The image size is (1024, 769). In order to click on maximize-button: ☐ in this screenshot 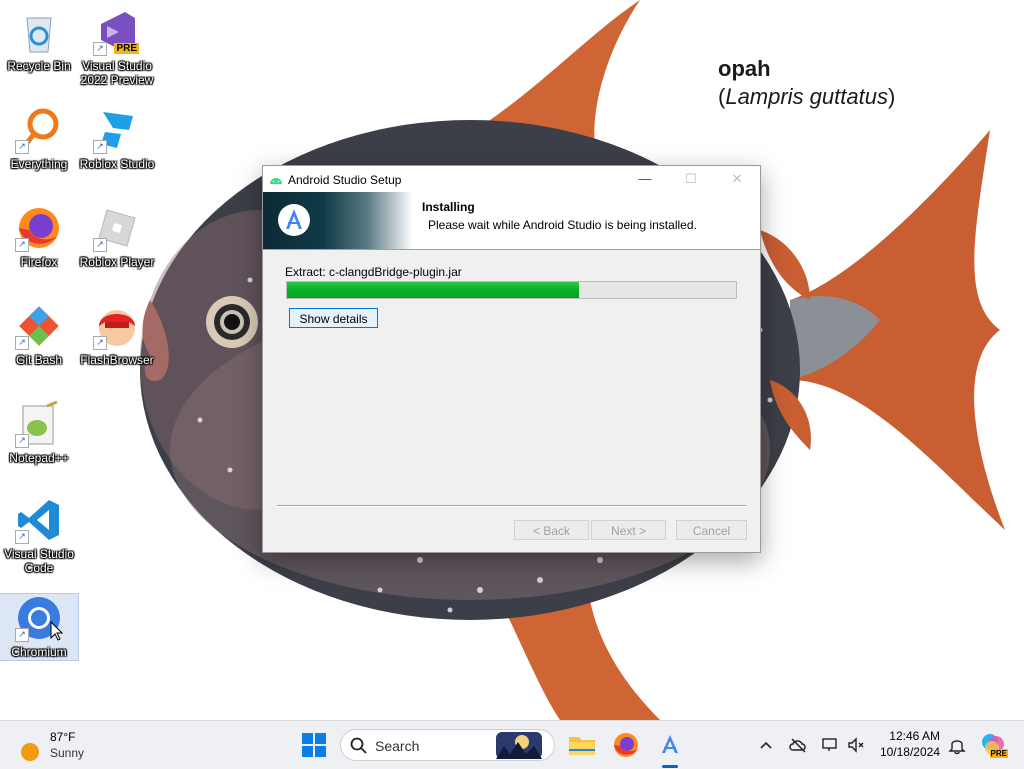, I will do `click(691, 179)`.